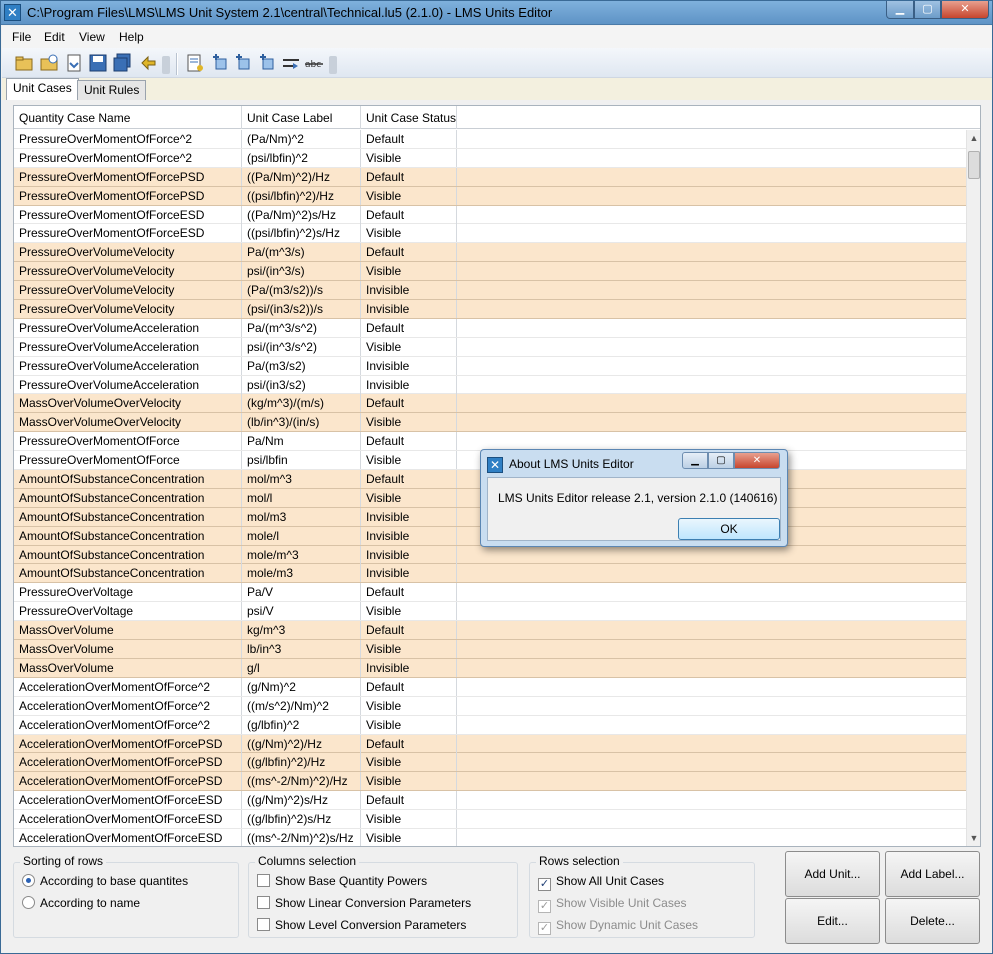 The image size is (993, 954). Describe the element at coordinates (301, 290) in the screenshot. I see `unit-case-label-cell: (Pa/(m3/s2))/s` at that location.